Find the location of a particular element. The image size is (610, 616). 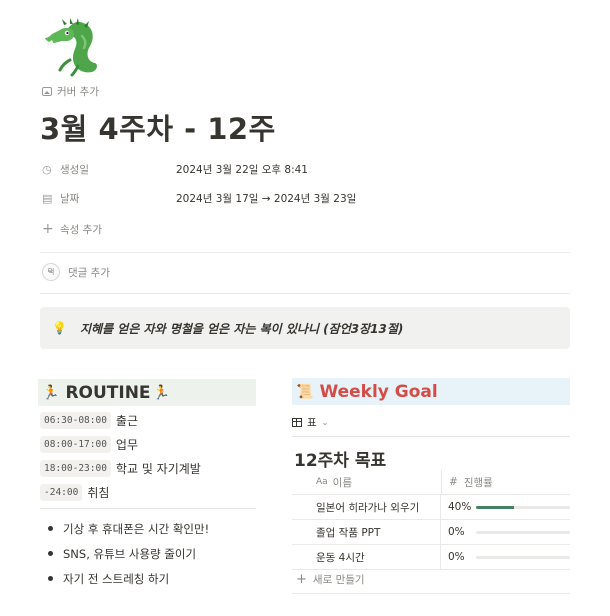

column-header-label: 진행률 is located at coordinates (478, 482).